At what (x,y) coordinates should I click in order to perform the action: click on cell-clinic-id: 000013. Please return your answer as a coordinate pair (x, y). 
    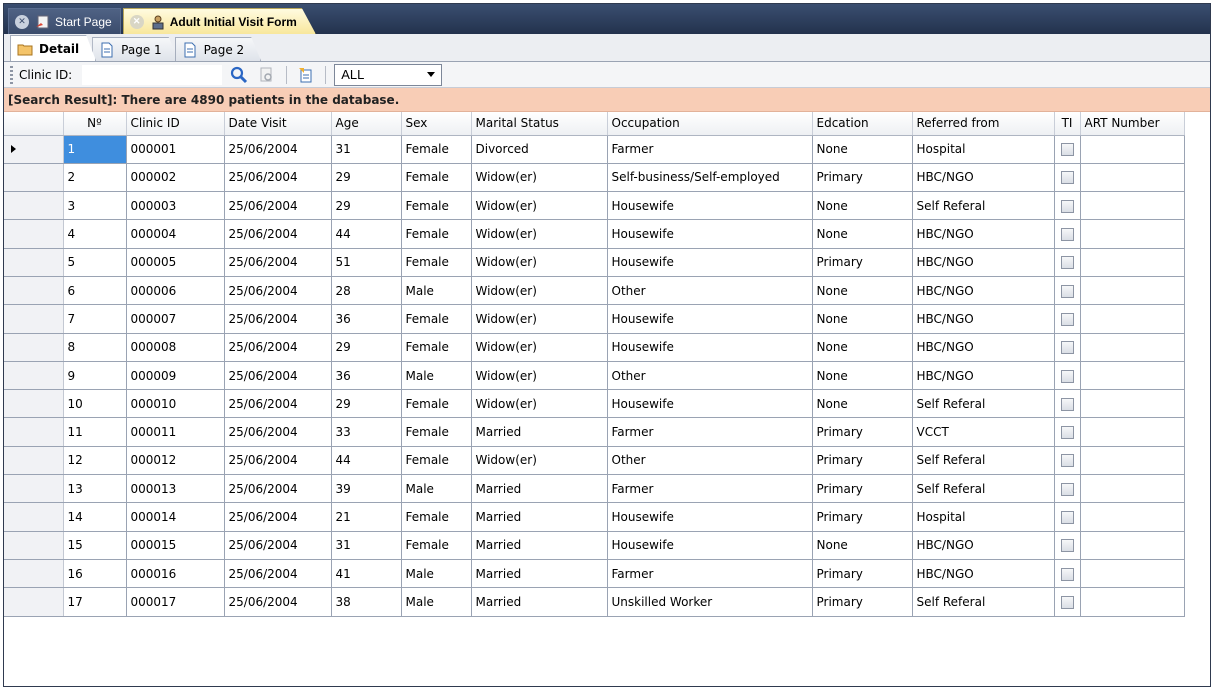
    Looking at the image, I should click on (175, 489).